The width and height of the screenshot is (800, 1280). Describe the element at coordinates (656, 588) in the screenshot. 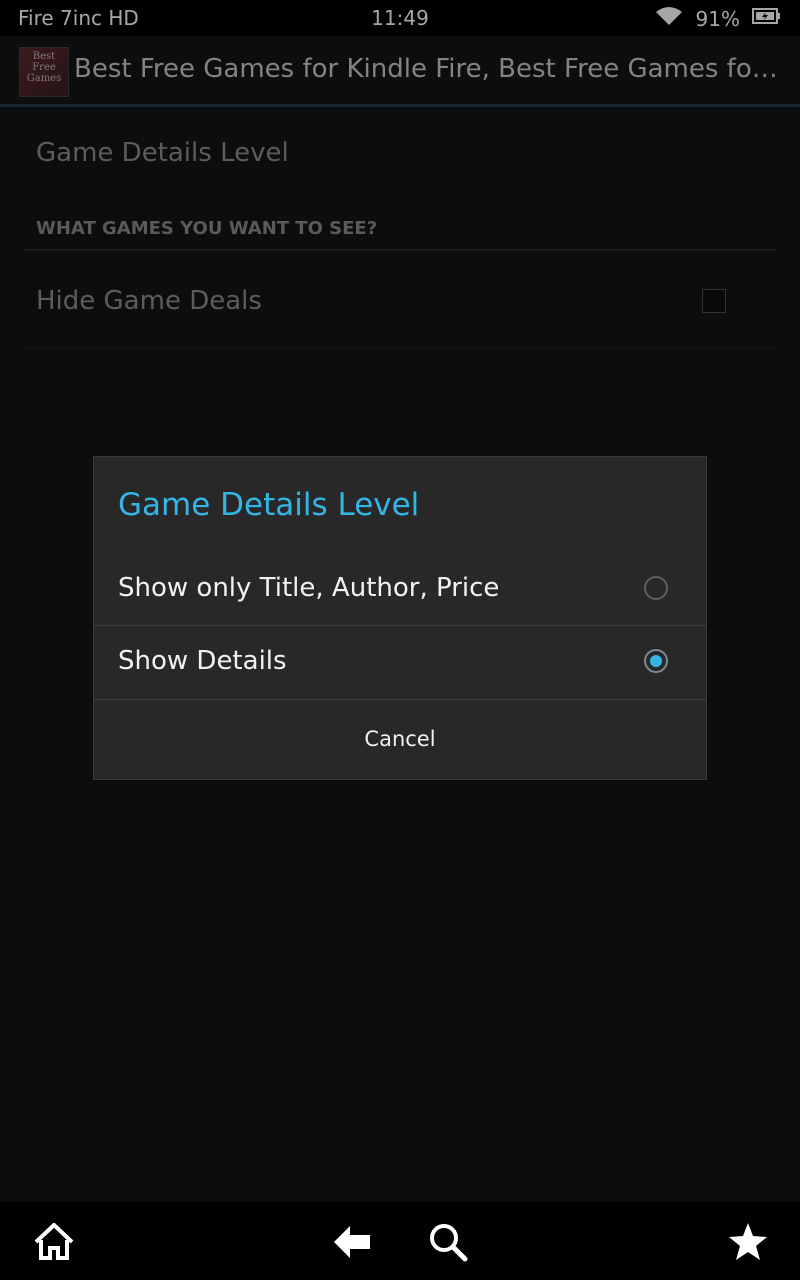

I see `radio-unselected-icon` at that location.